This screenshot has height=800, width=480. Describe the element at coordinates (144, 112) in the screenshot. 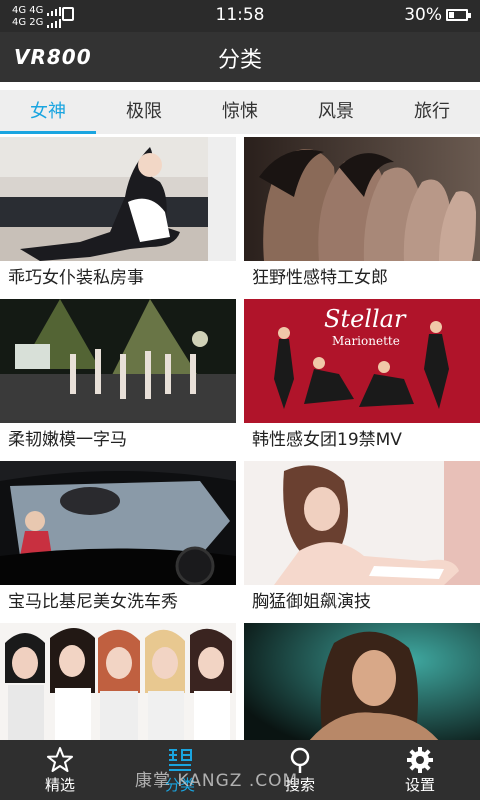

I see `tab-extreme: 极限` at that location.